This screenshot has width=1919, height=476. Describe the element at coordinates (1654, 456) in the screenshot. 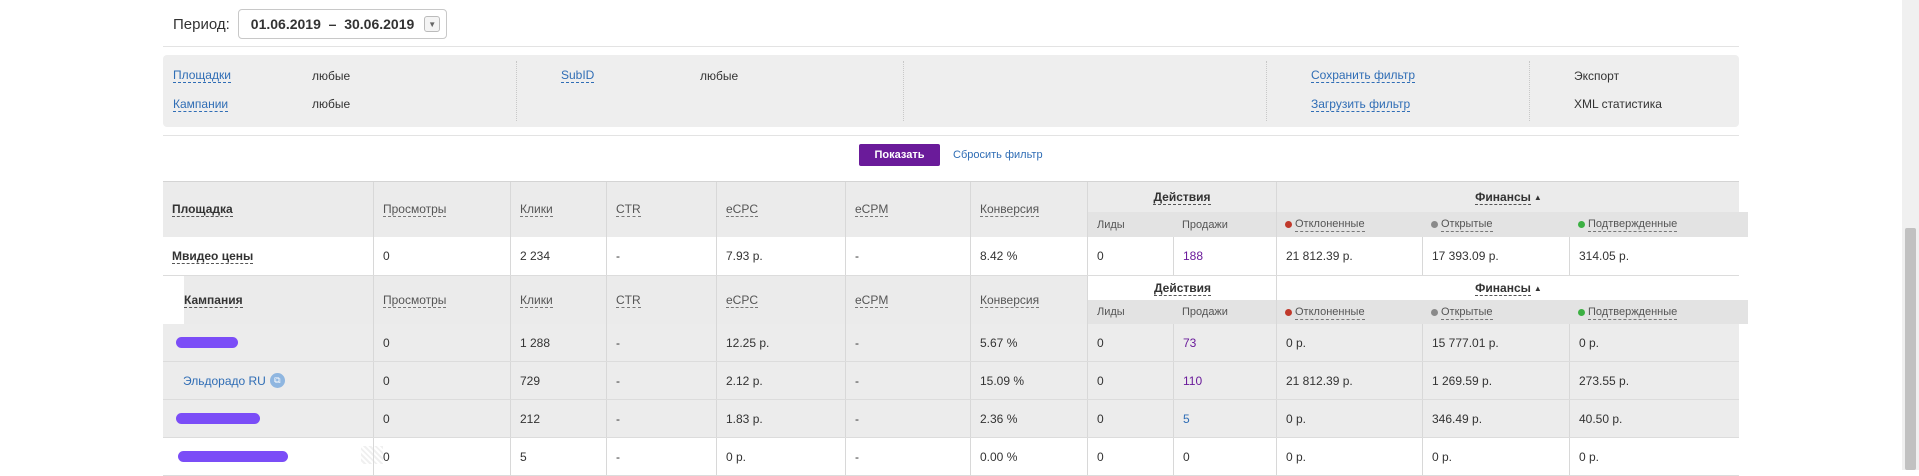

I see `cell-confirmed: 0 р.` at that location.